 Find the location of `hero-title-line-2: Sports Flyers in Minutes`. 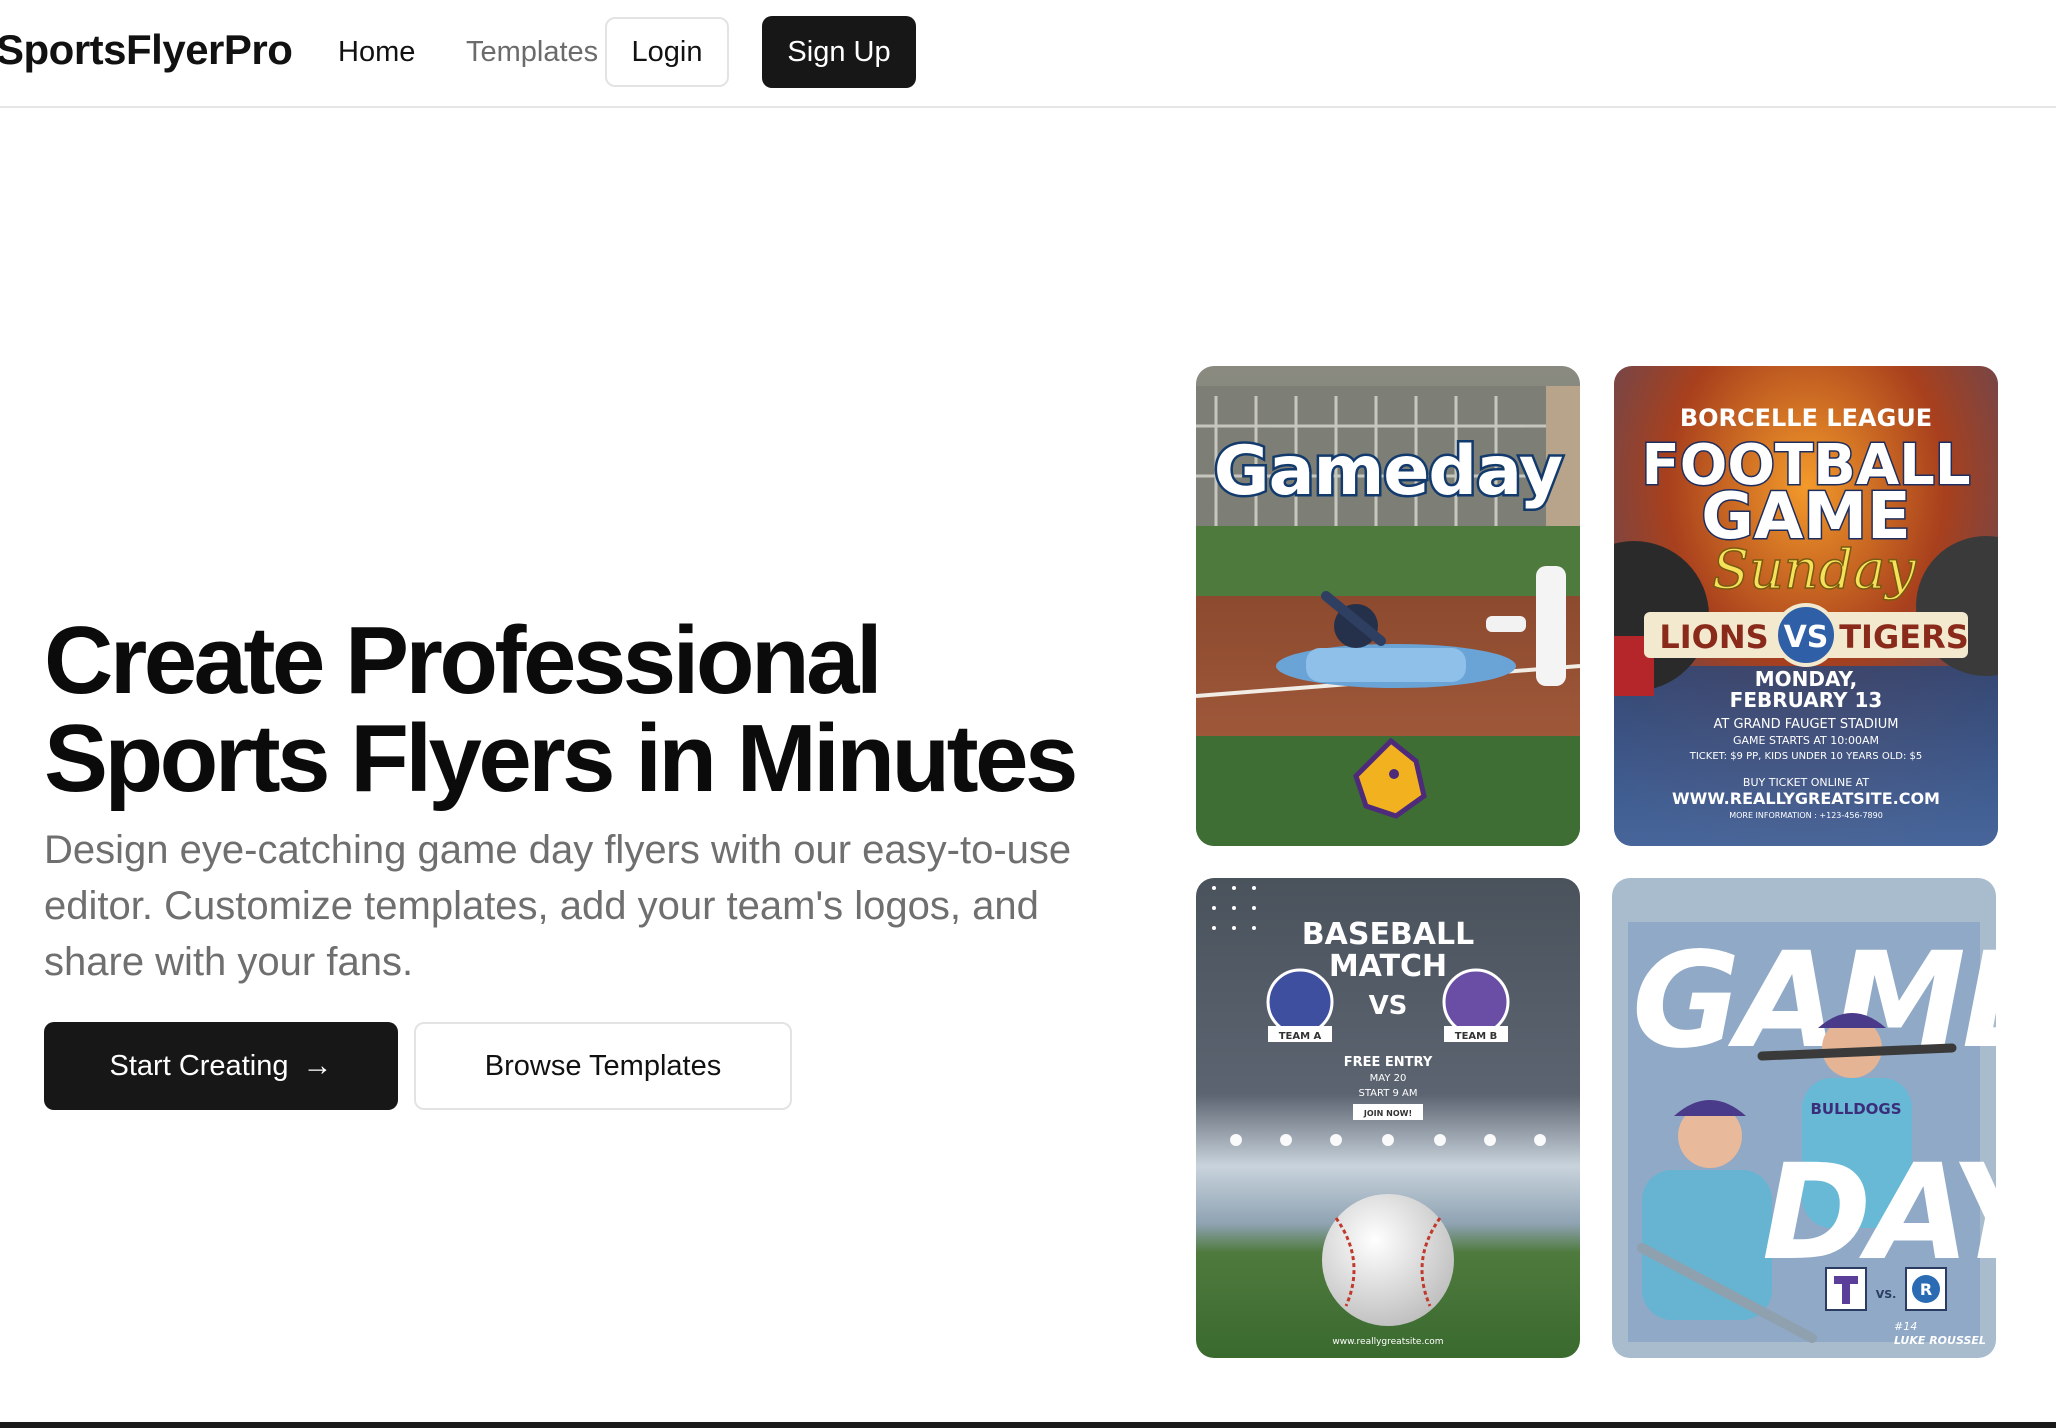

hero-title-line-2: Sports Flyers in Minutes is located at coordinates (561, 758).